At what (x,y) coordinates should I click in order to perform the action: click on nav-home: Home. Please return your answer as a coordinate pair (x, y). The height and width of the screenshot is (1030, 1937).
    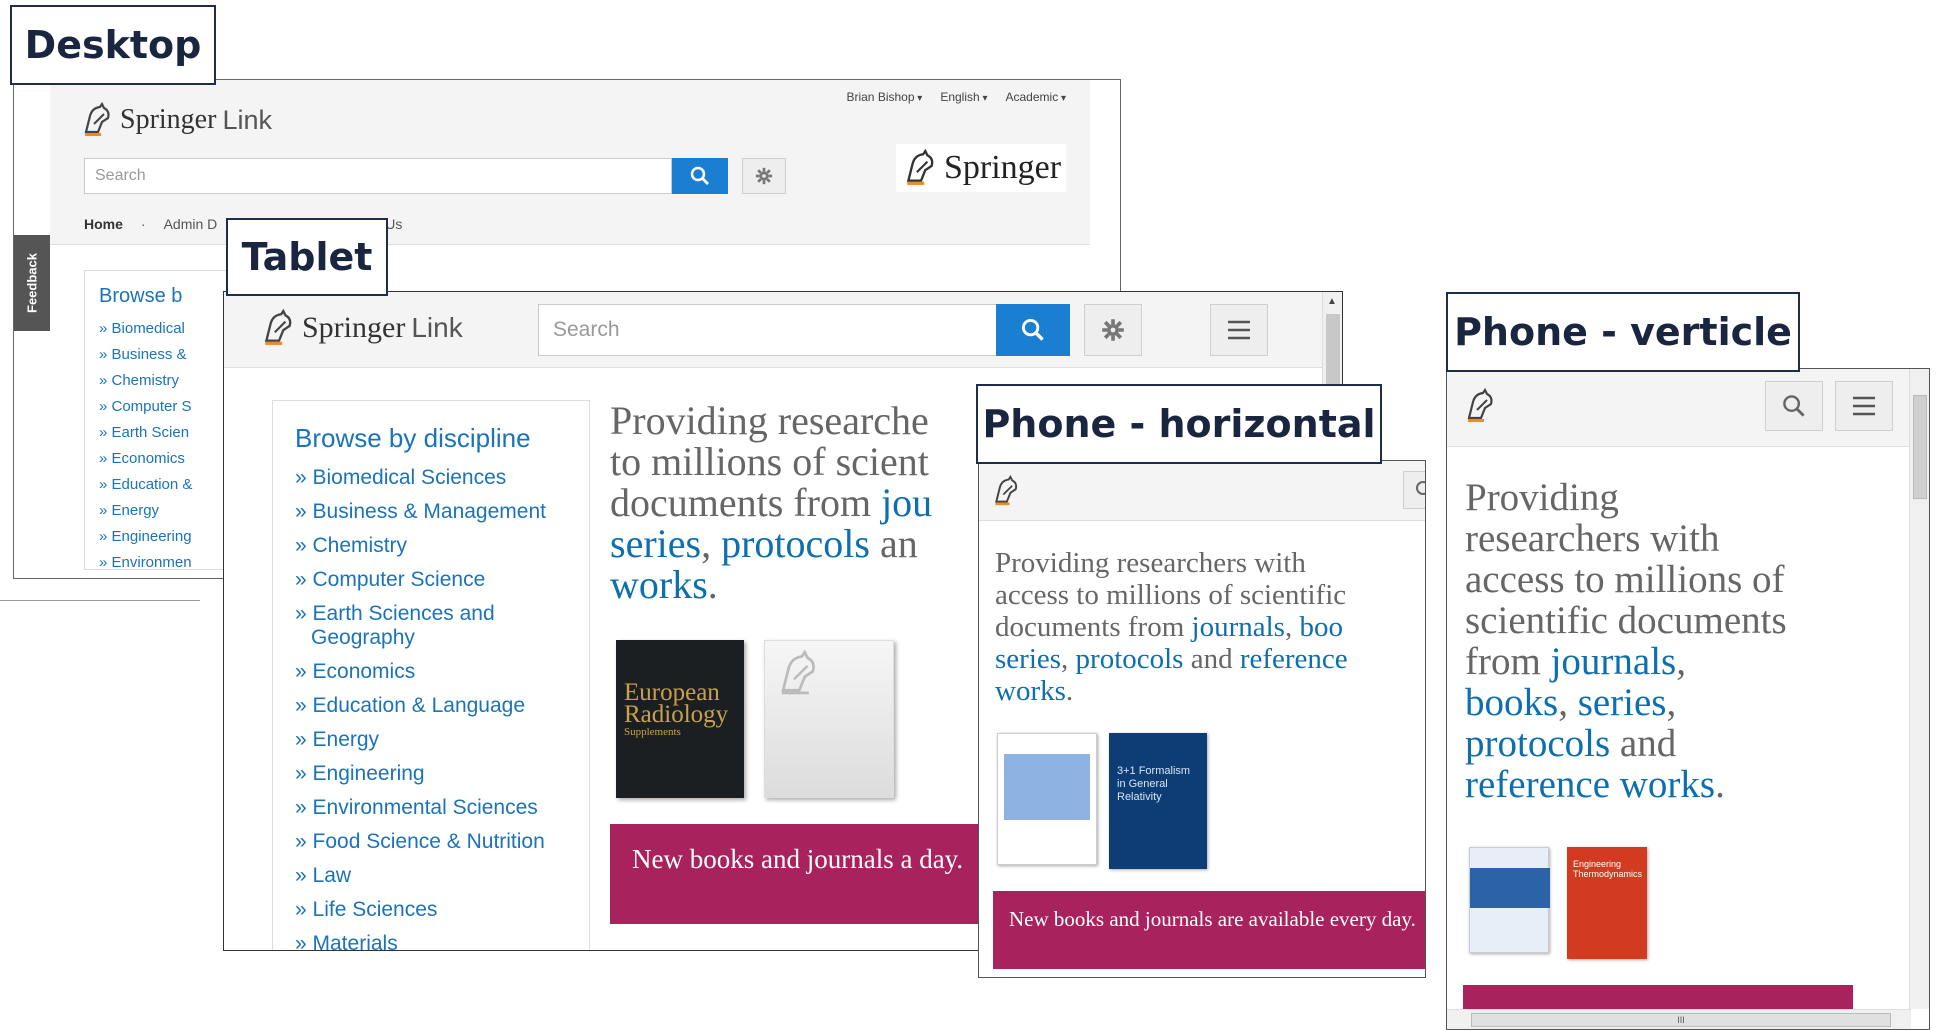
    Looking at the image, I should click on (103, 224).